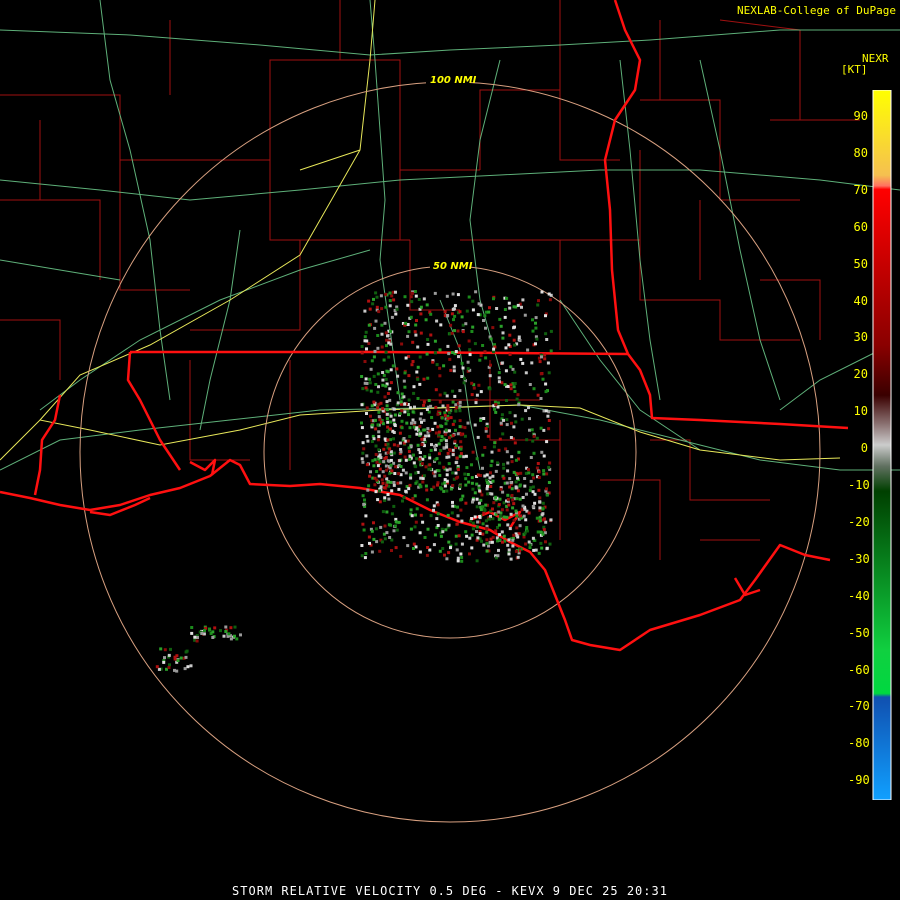  I want to click on legend-tick: 40, so click(860, 300).